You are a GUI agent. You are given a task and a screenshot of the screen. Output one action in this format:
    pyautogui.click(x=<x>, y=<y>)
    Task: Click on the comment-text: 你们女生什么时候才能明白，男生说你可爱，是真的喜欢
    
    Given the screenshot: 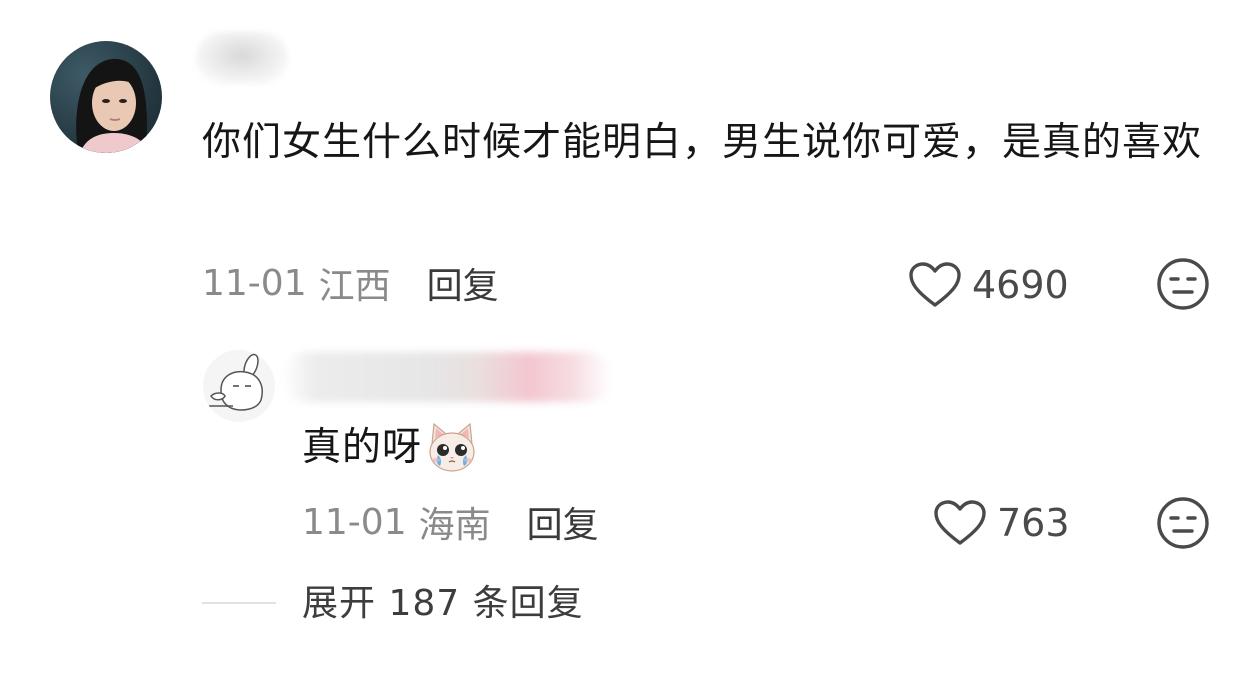 What is the action you would take?
    pyautogui.click(x=702, y=142)
    